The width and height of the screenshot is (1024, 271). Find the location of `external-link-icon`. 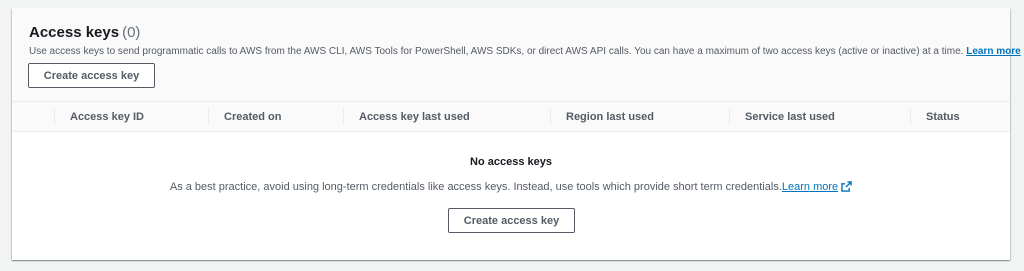

external-link-icon is located at coordinates (846, 186).